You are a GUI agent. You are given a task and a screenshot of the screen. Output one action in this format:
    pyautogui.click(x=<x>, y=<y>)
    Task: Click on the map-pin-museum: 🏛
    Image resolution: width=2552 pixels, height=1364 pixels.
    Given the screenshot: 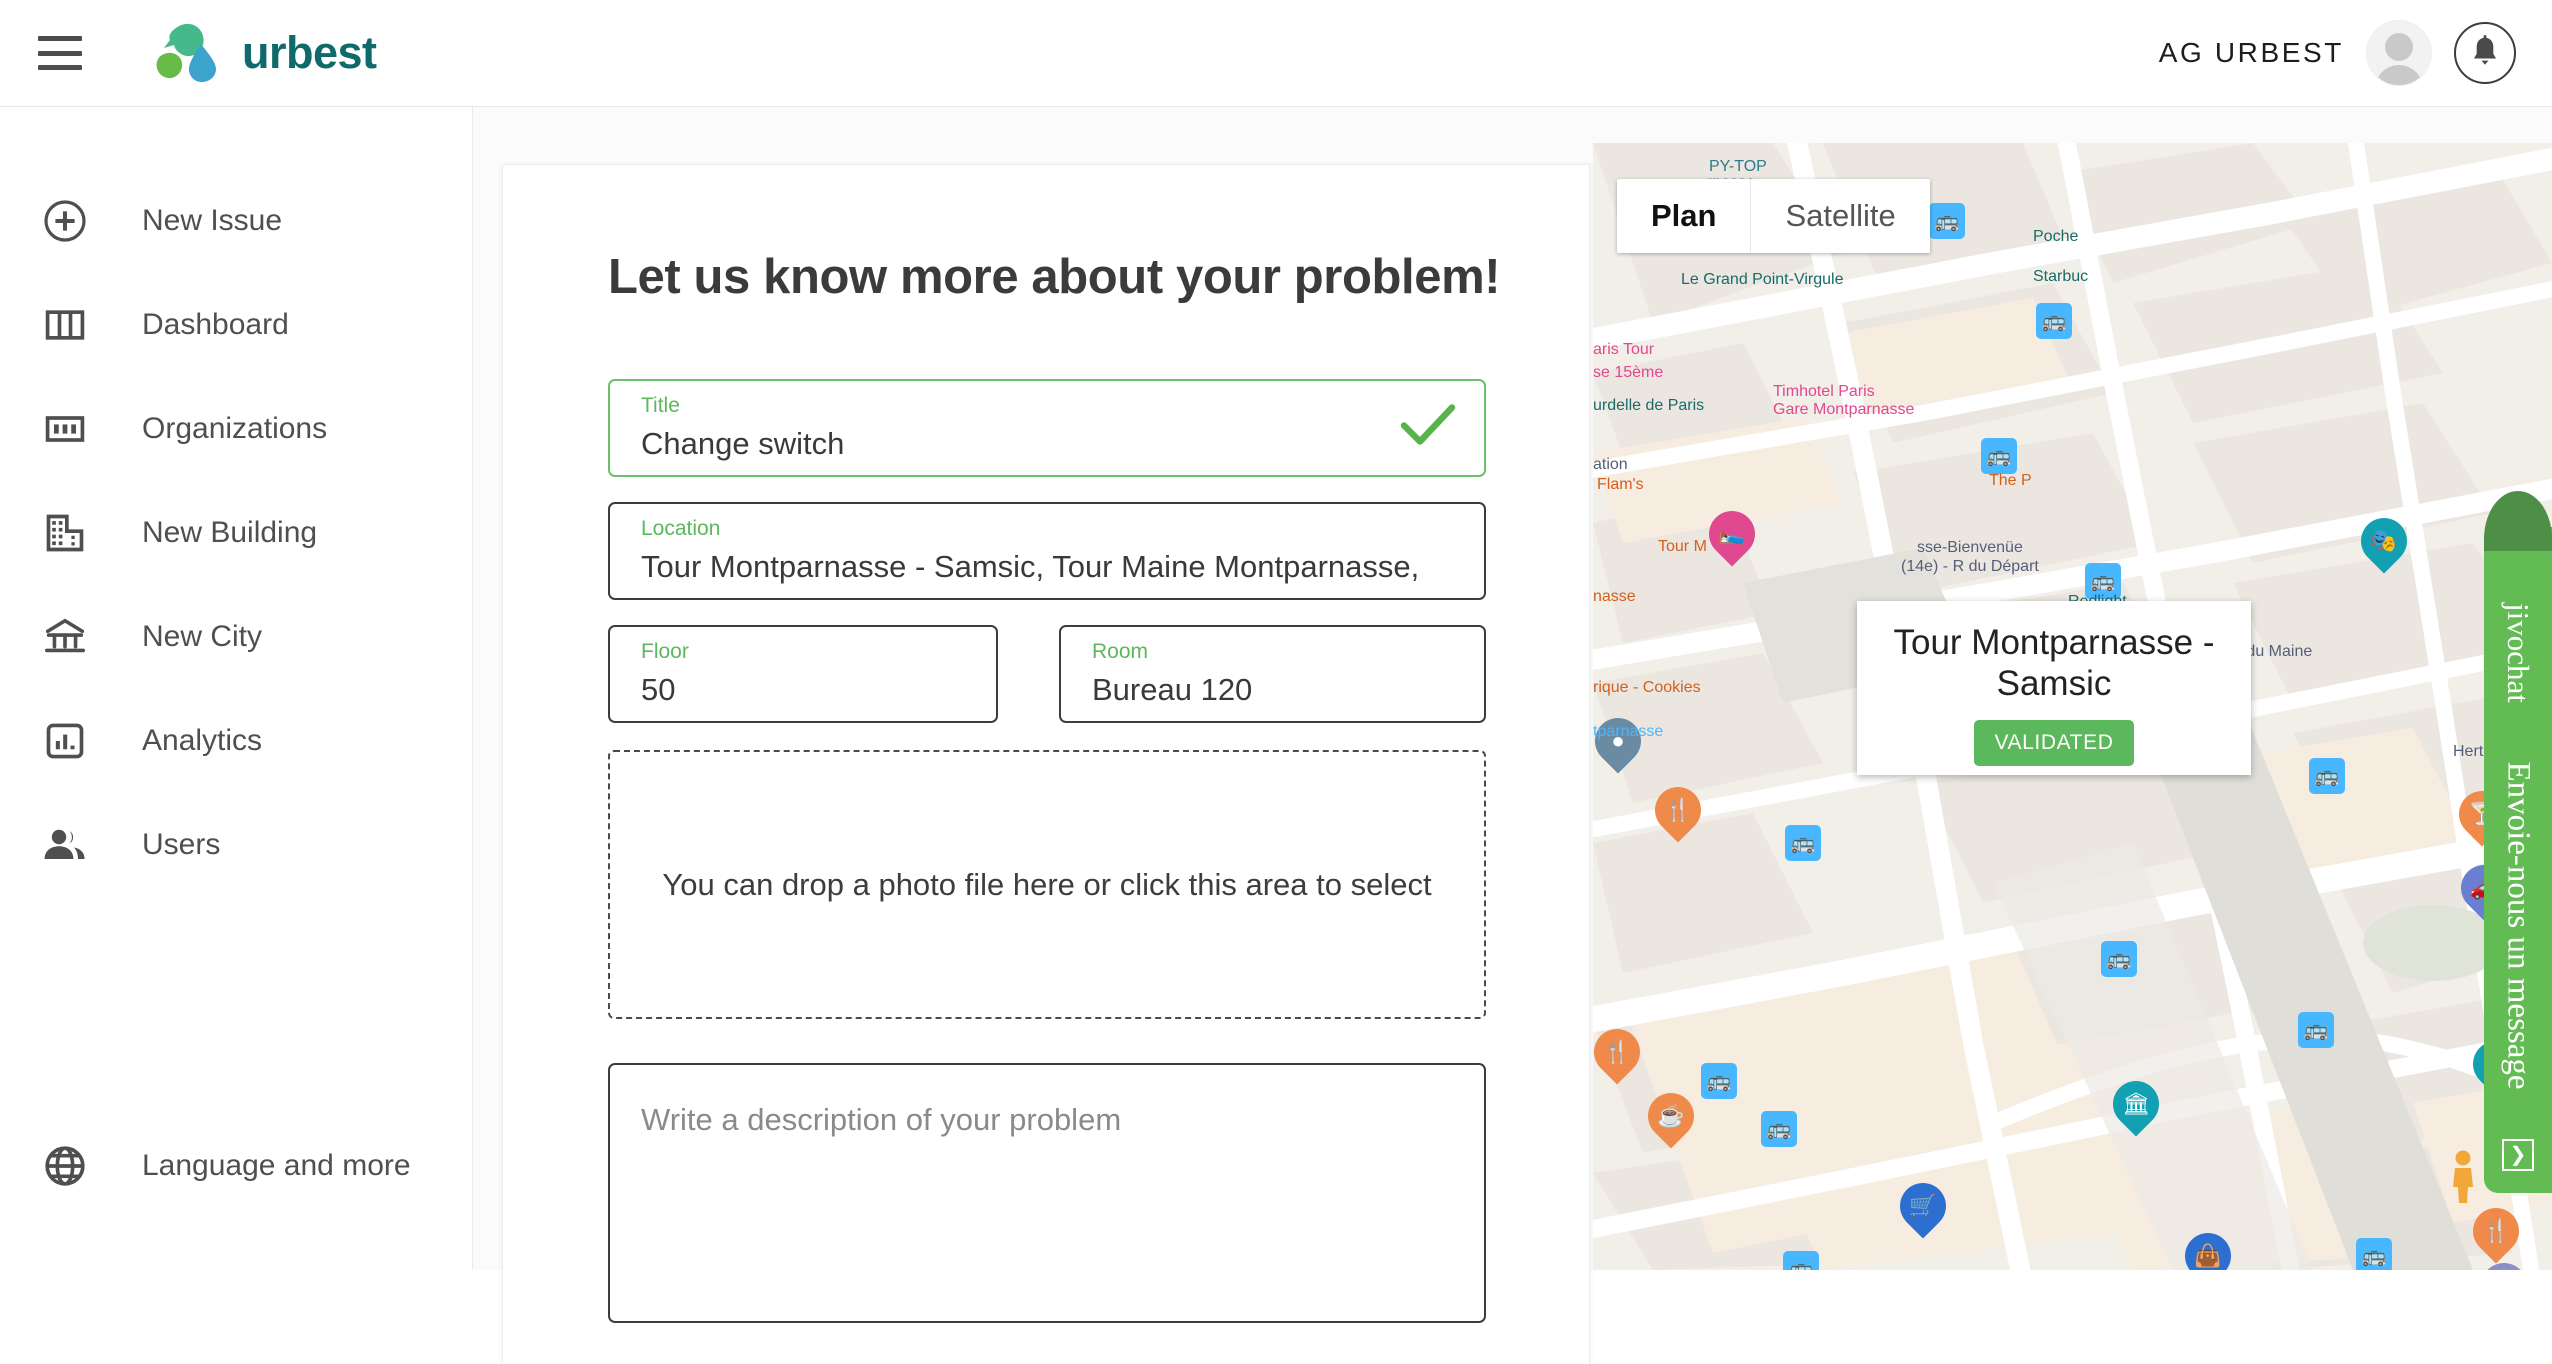 What is the action you would take?
    pyautogui.click(x=2136, y=1106)
    